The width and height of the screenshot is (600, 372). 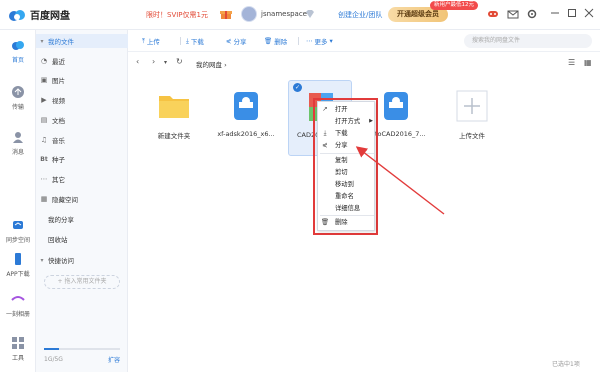 What do you see at coordinates (53, 359) in the screenshot?
I see `storage-quota-text: 1G/5G` at bounding box center [53, 359].